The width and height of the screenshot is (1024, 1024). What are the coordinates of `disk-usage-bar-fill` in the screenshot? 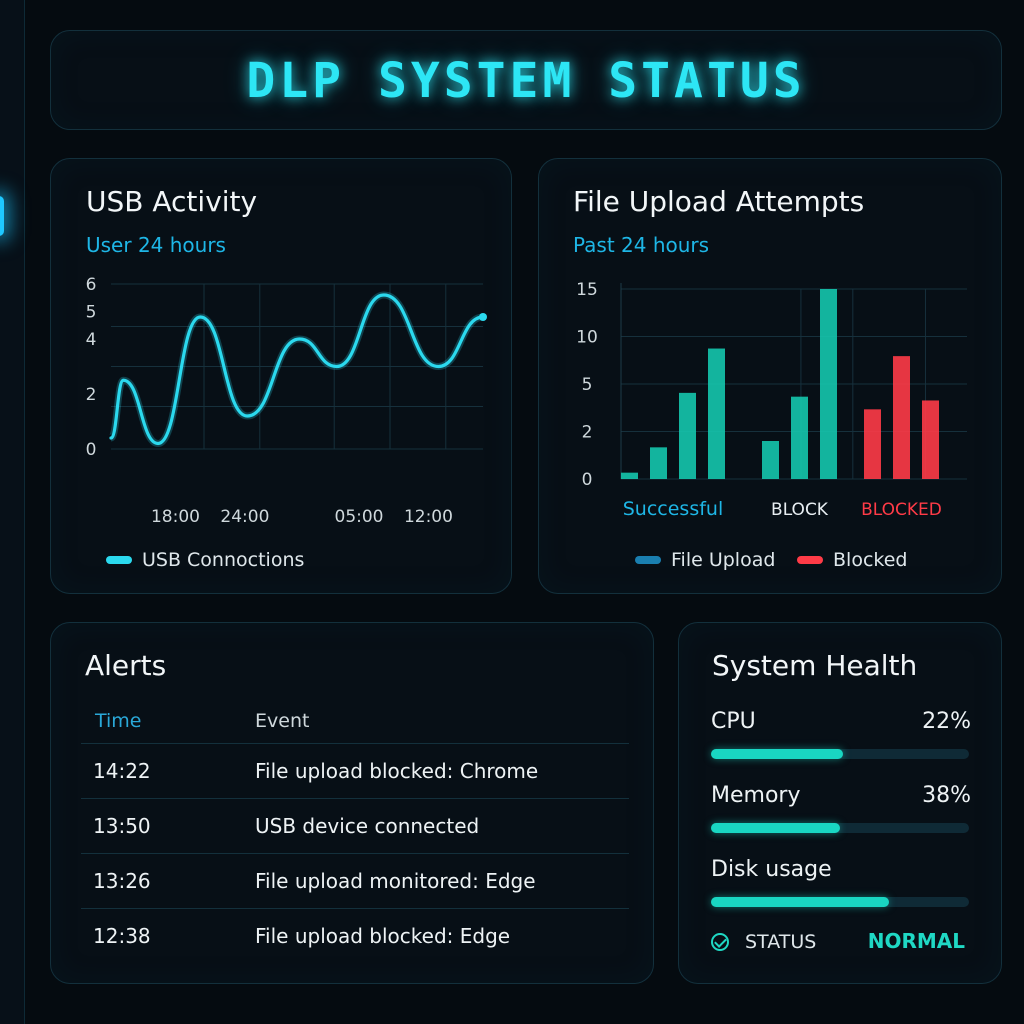 It's located at (800, 902).